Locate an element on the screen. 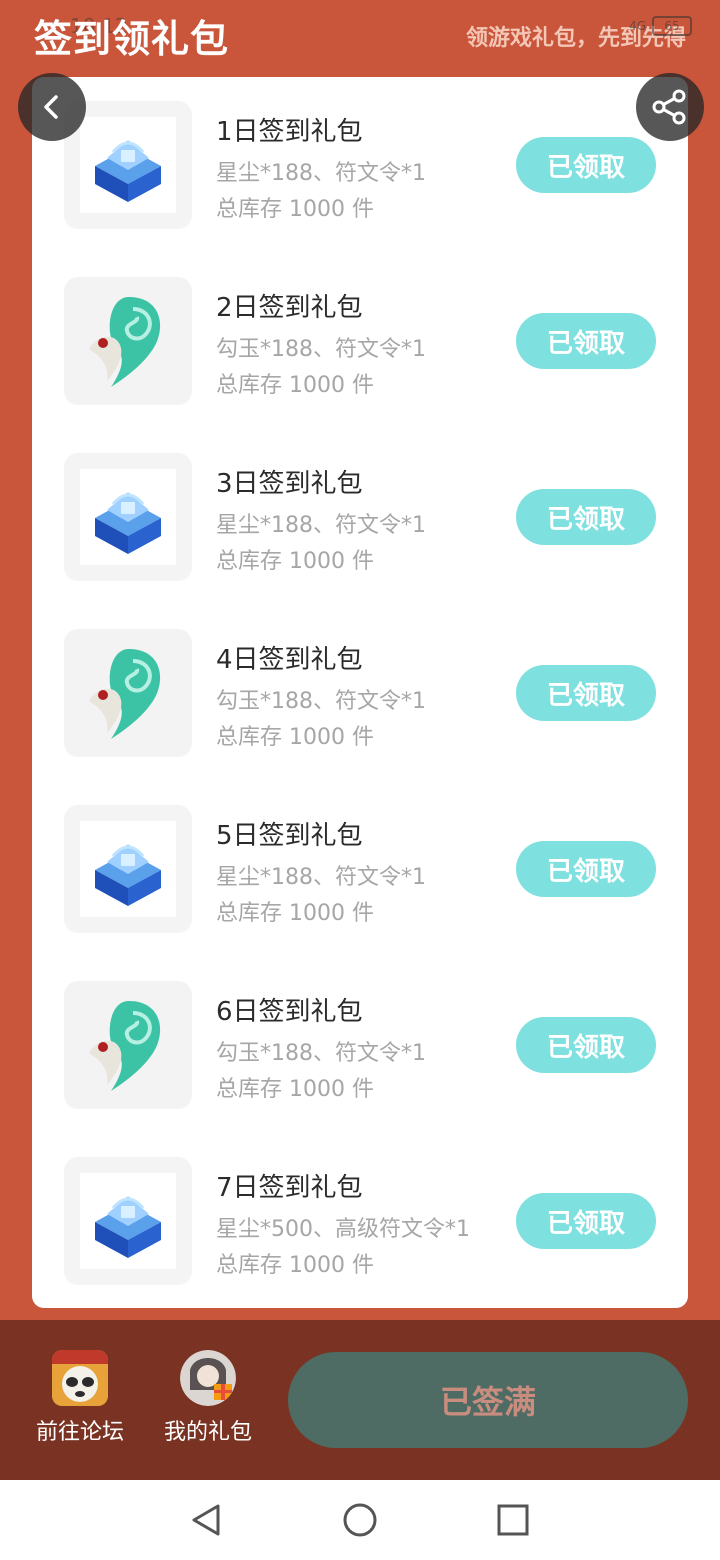 The image size is (720, 1560). battery-icon: 65 is located at coordinates (672, 26).